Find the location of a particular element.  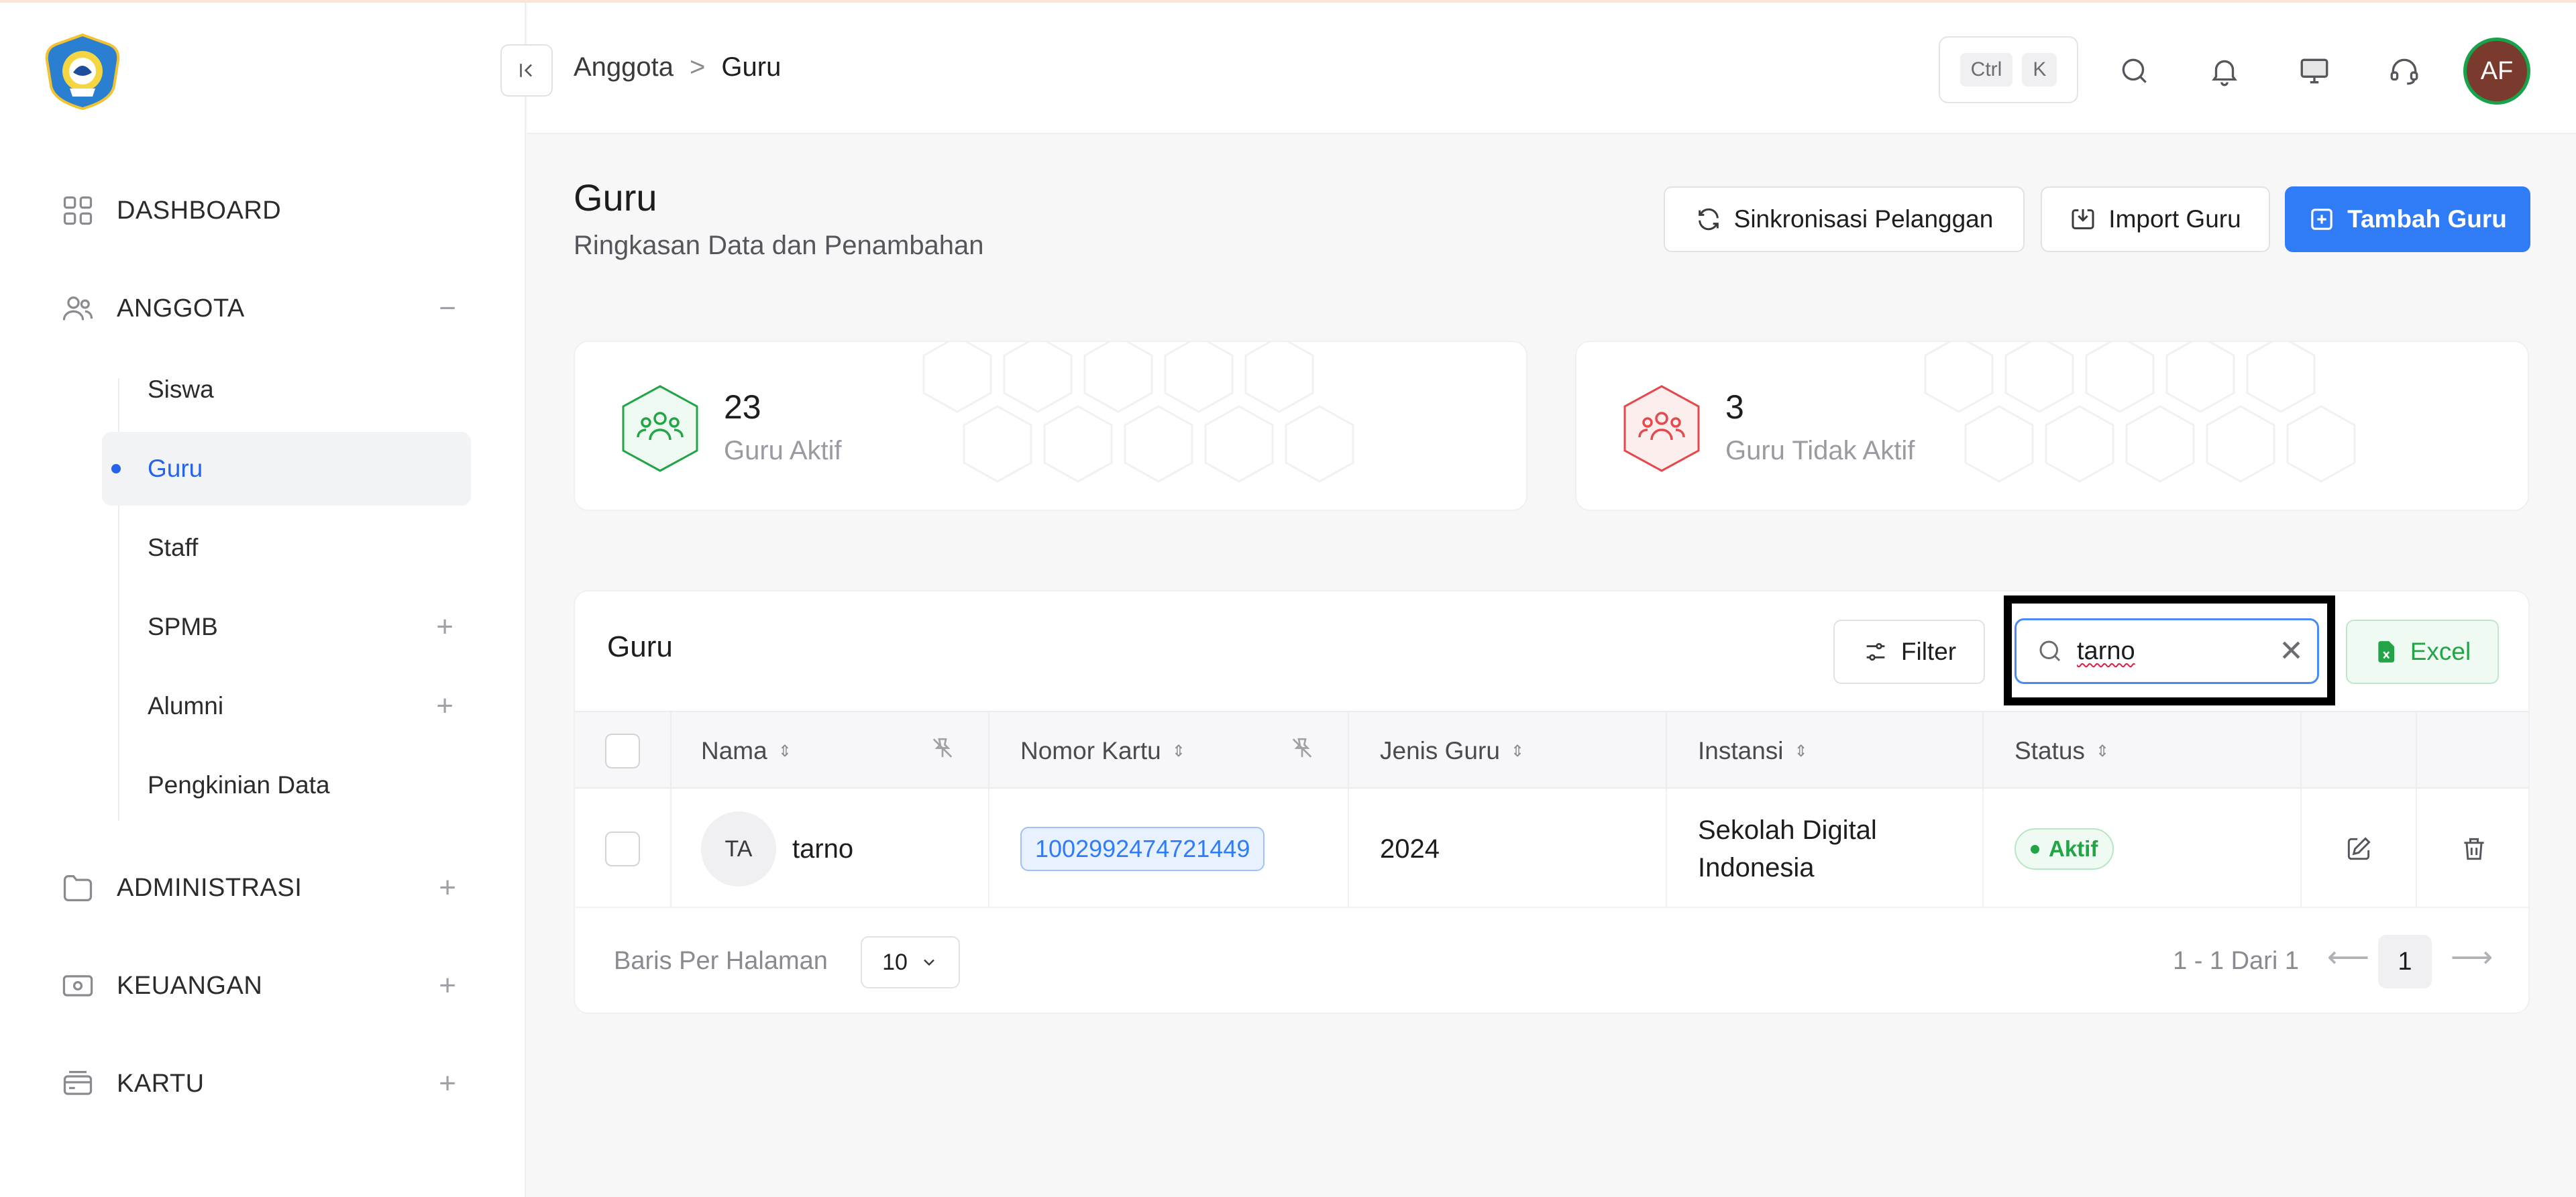

column-nomor-kartu: Nomor Kartu ⇕ is located at coordinates (1169, 751).